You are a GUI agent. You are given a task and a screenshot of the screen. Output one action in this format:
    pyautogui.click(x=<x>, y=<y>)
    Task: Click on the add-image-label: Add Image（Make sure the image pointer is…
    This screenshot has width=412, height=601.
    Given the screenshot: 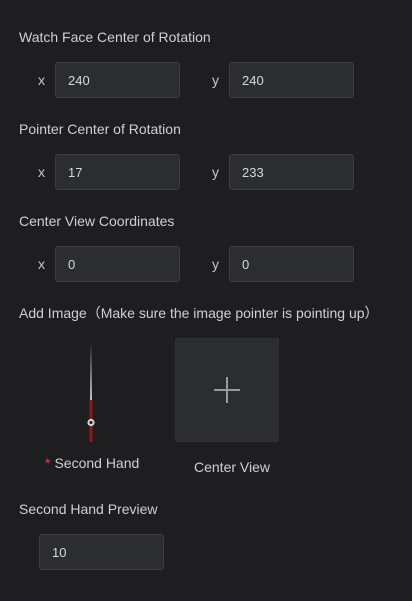 What is the action you would take?
    pyautogui.click(x=199, y=313)
    